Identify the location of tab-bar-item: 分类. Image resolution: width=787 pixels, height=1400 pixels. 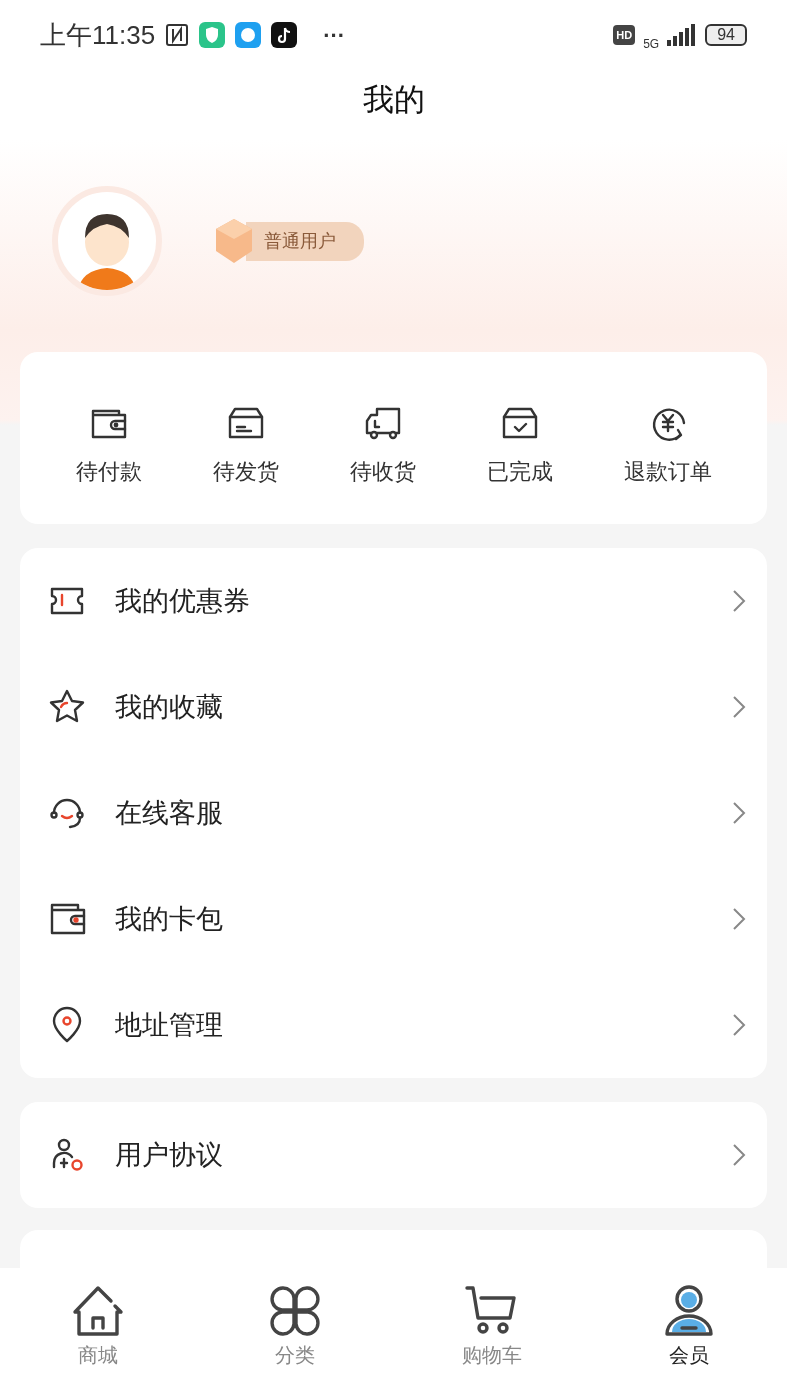
(295, 1334).